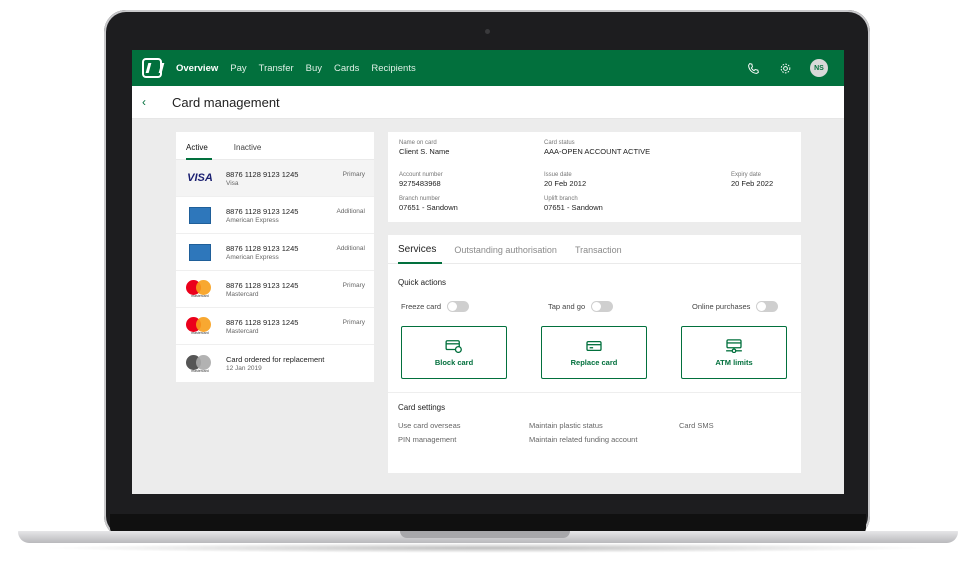 The width and height of the screenshot is (970, 568). What do you see at coordinates (197, 68) in the screenshot?
I see `nav-item-overview: Overview` at bounding box center [197, 68].